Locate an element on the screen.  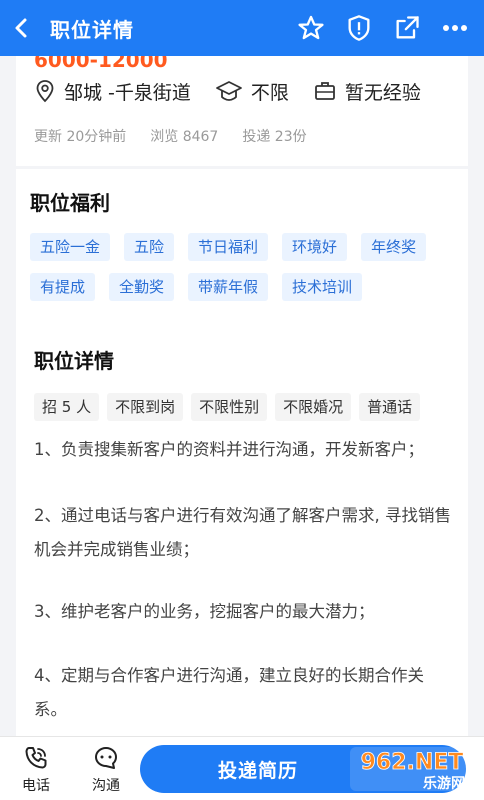
phone-icon is located at coordinates (36, 758).